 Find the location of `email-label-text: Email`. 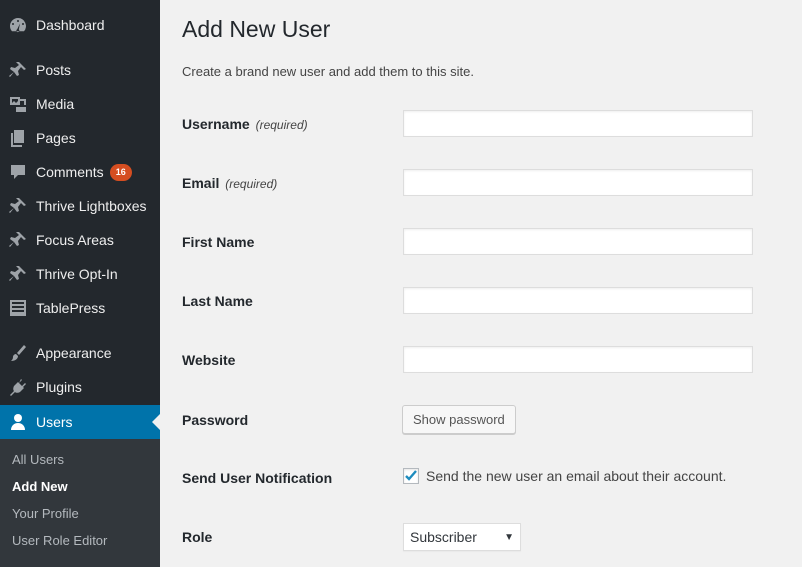

email-label-text: Email is located at coordinates (201, 183).